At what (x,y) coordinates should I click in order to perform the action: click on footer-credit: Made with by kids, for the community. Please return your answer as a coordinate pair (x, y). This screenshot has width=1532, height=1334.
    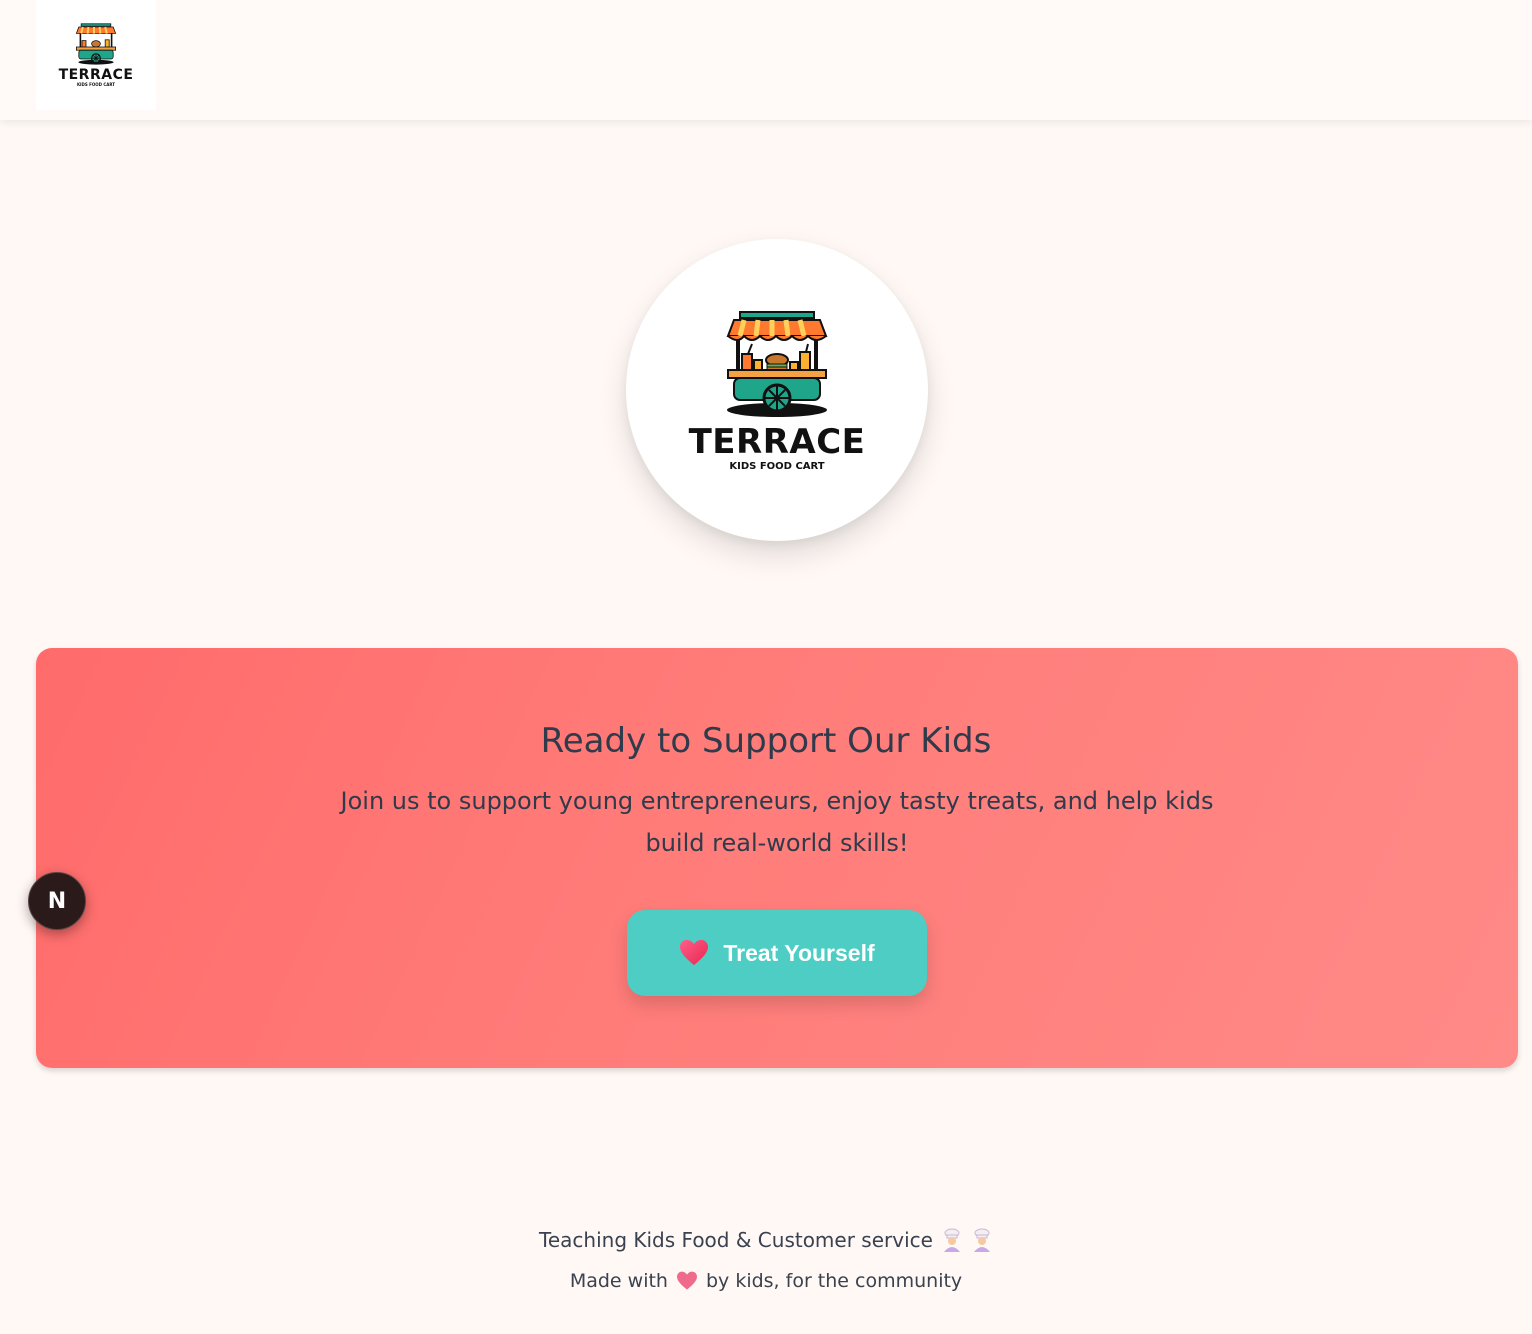
    Looking at the image, I should click on (766, 1281).